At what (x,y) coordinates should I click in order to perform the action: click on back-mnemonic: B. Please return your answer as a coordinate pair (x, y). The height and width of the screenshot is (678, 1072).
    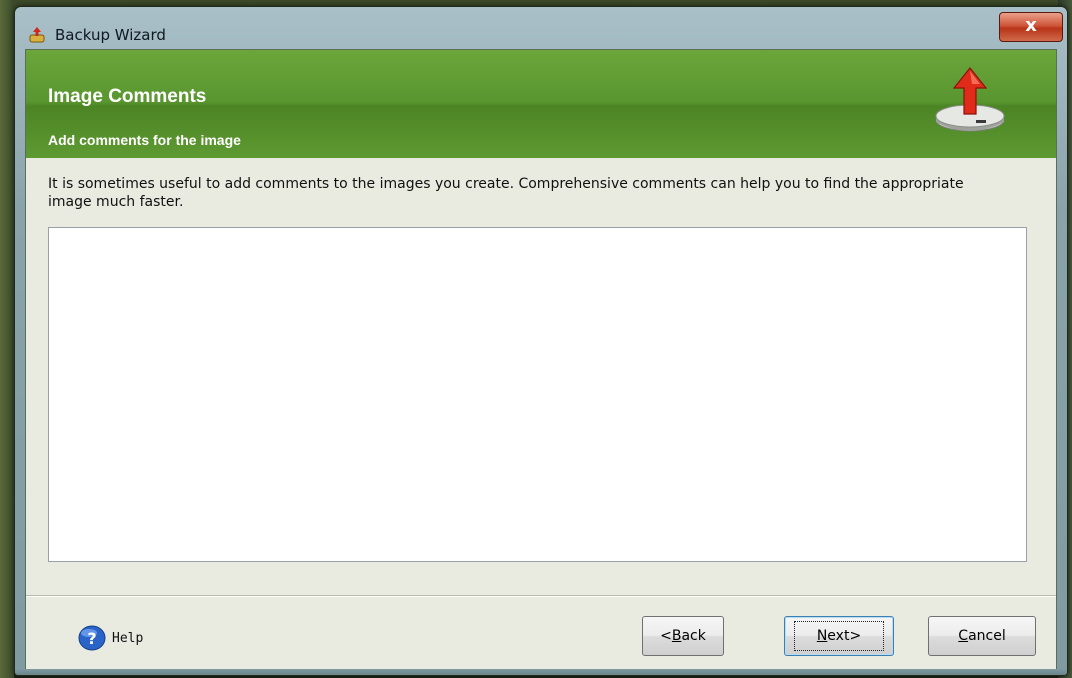
    Looking at the image, I should click on (676, 636).